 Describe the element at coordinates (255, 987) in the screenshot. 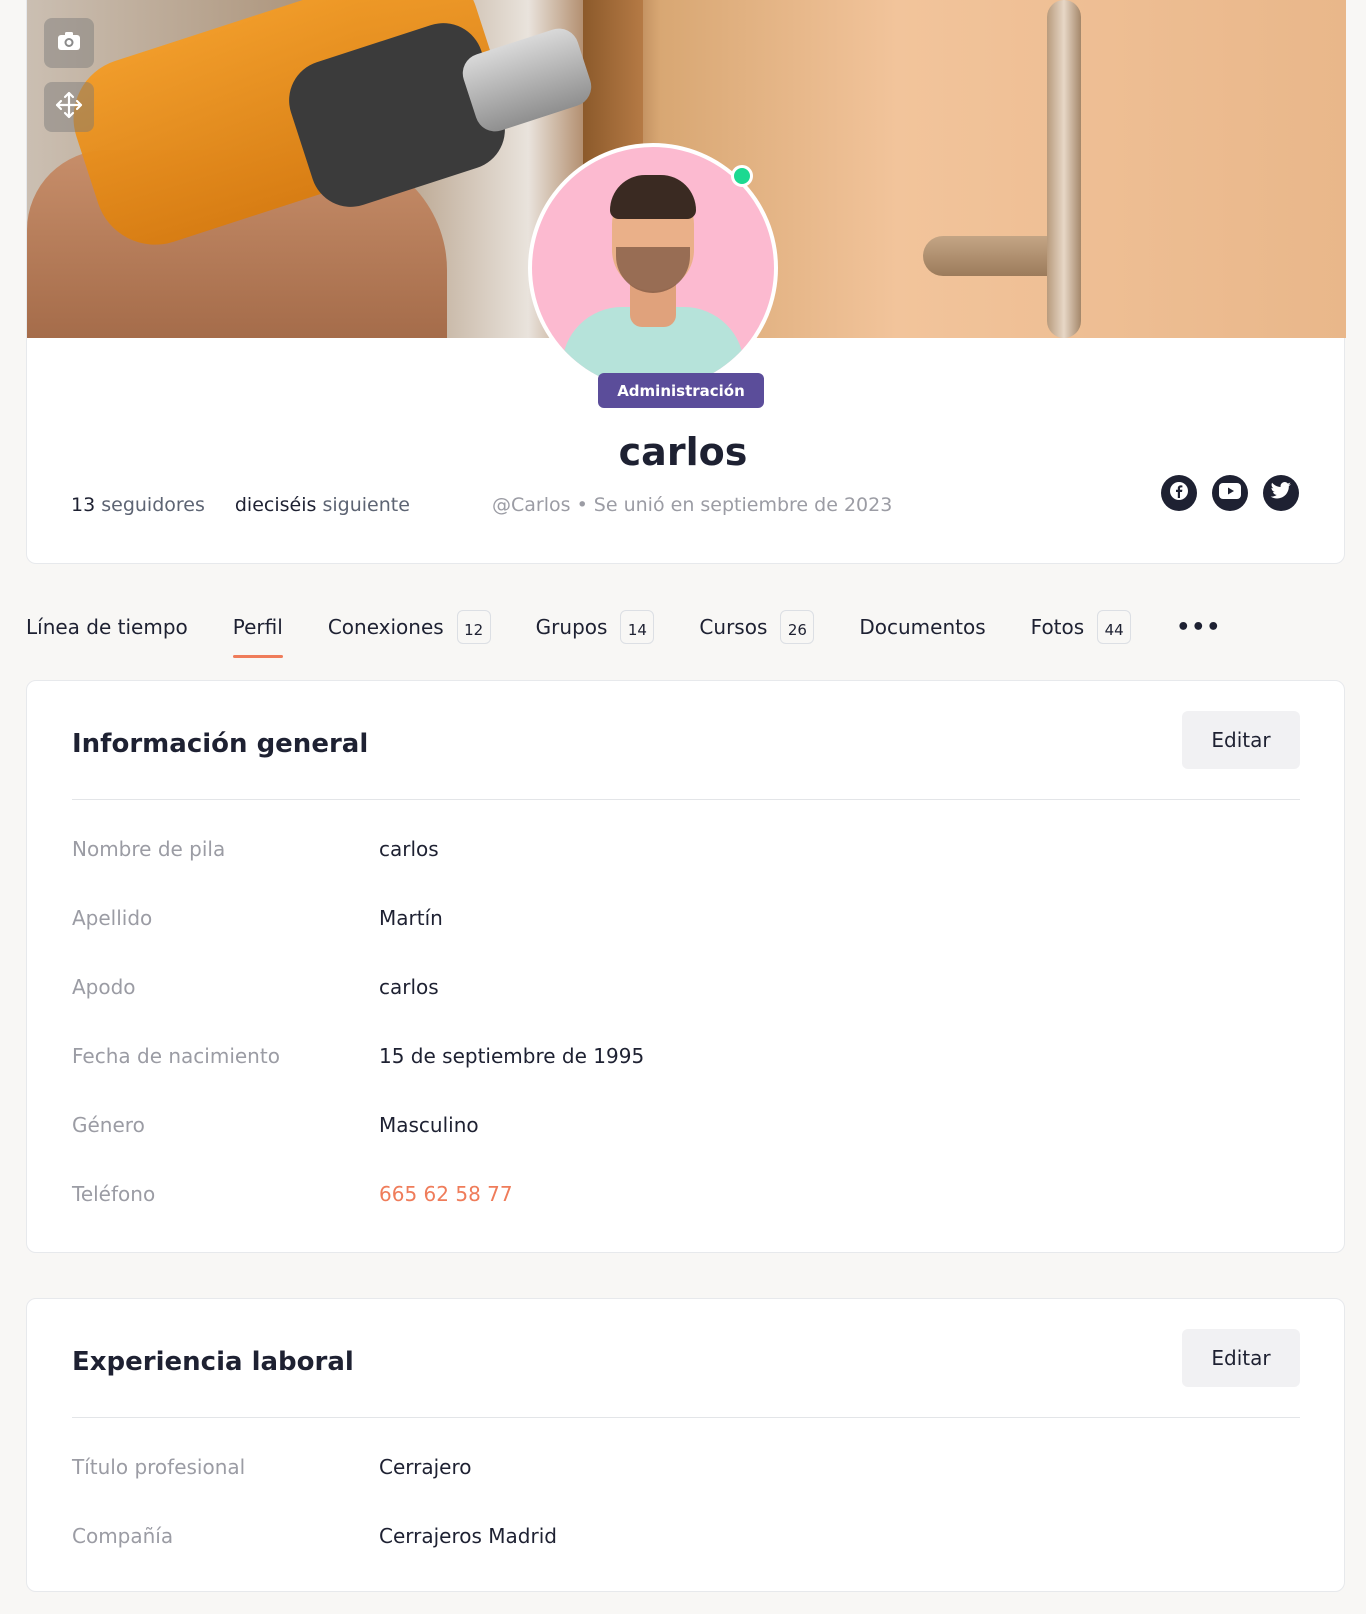

I see `field-row-nickname: Apodo carlos` at that location.